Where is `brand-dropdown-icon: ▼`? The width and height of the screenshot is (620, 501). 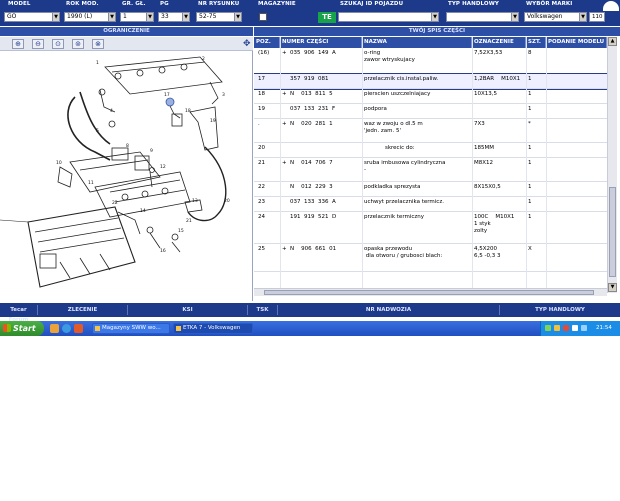
brand-dropdown-icon: ▼ is located at coordinates (583, 17).